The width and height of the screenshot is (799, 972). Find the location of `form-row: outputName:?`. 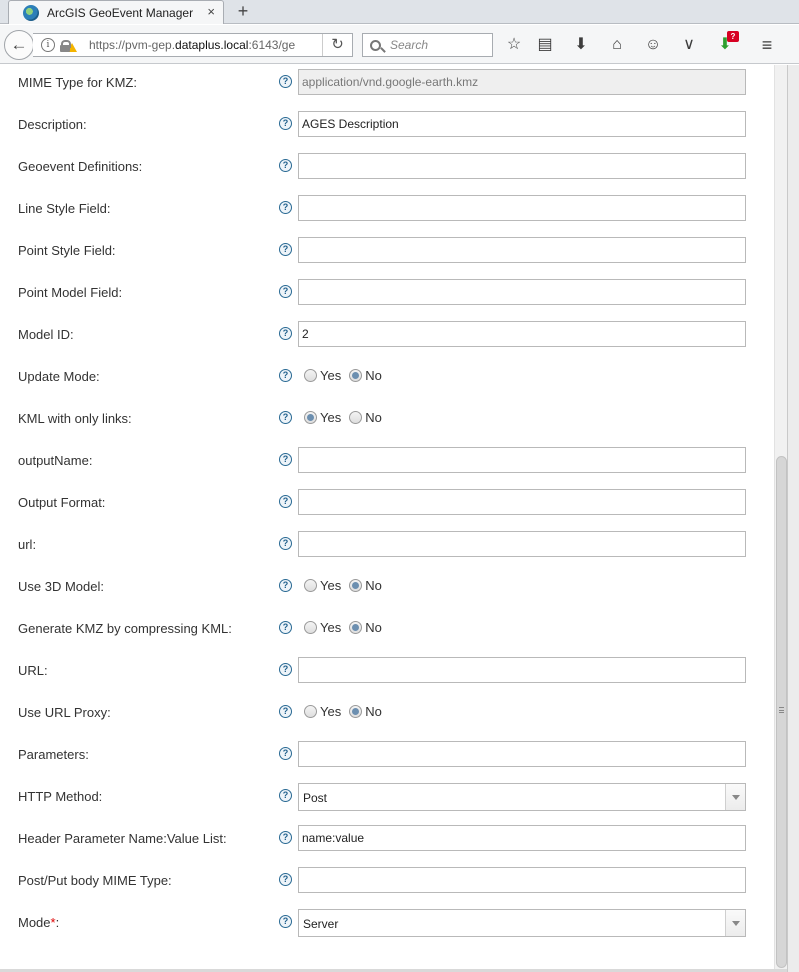

form-row: outputName:? is located at coordinates (387, 460).